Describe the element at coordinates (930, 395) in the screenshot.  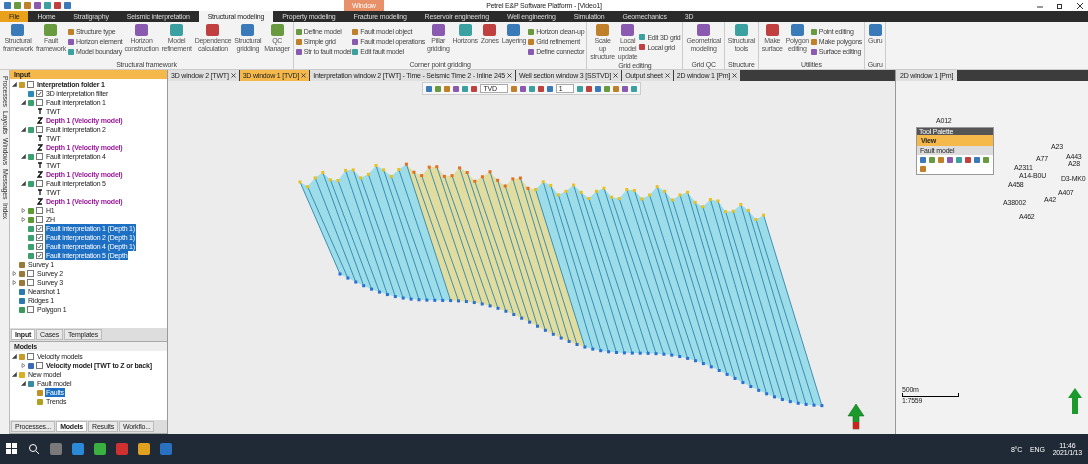
I see `scale-bar` at that location.